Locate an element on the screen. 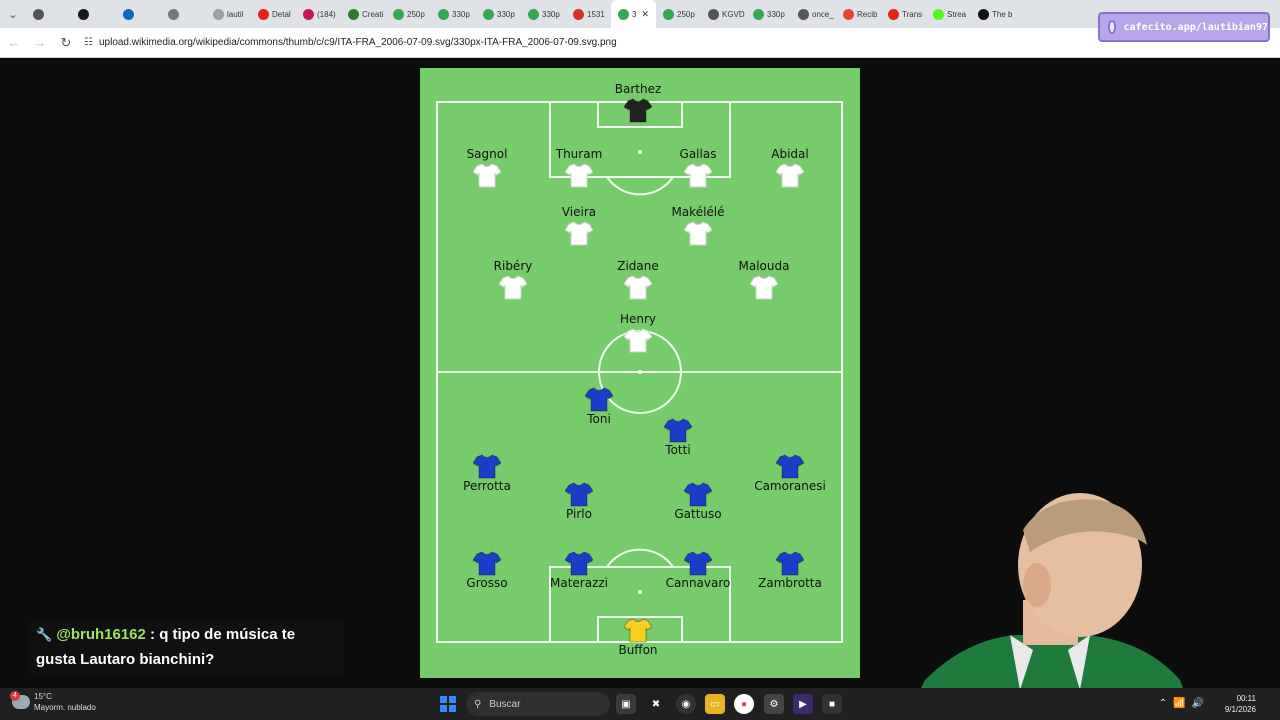 This screenshot has height=720, width=1280. app-icon: ■ is located at coordinates (832, 704).